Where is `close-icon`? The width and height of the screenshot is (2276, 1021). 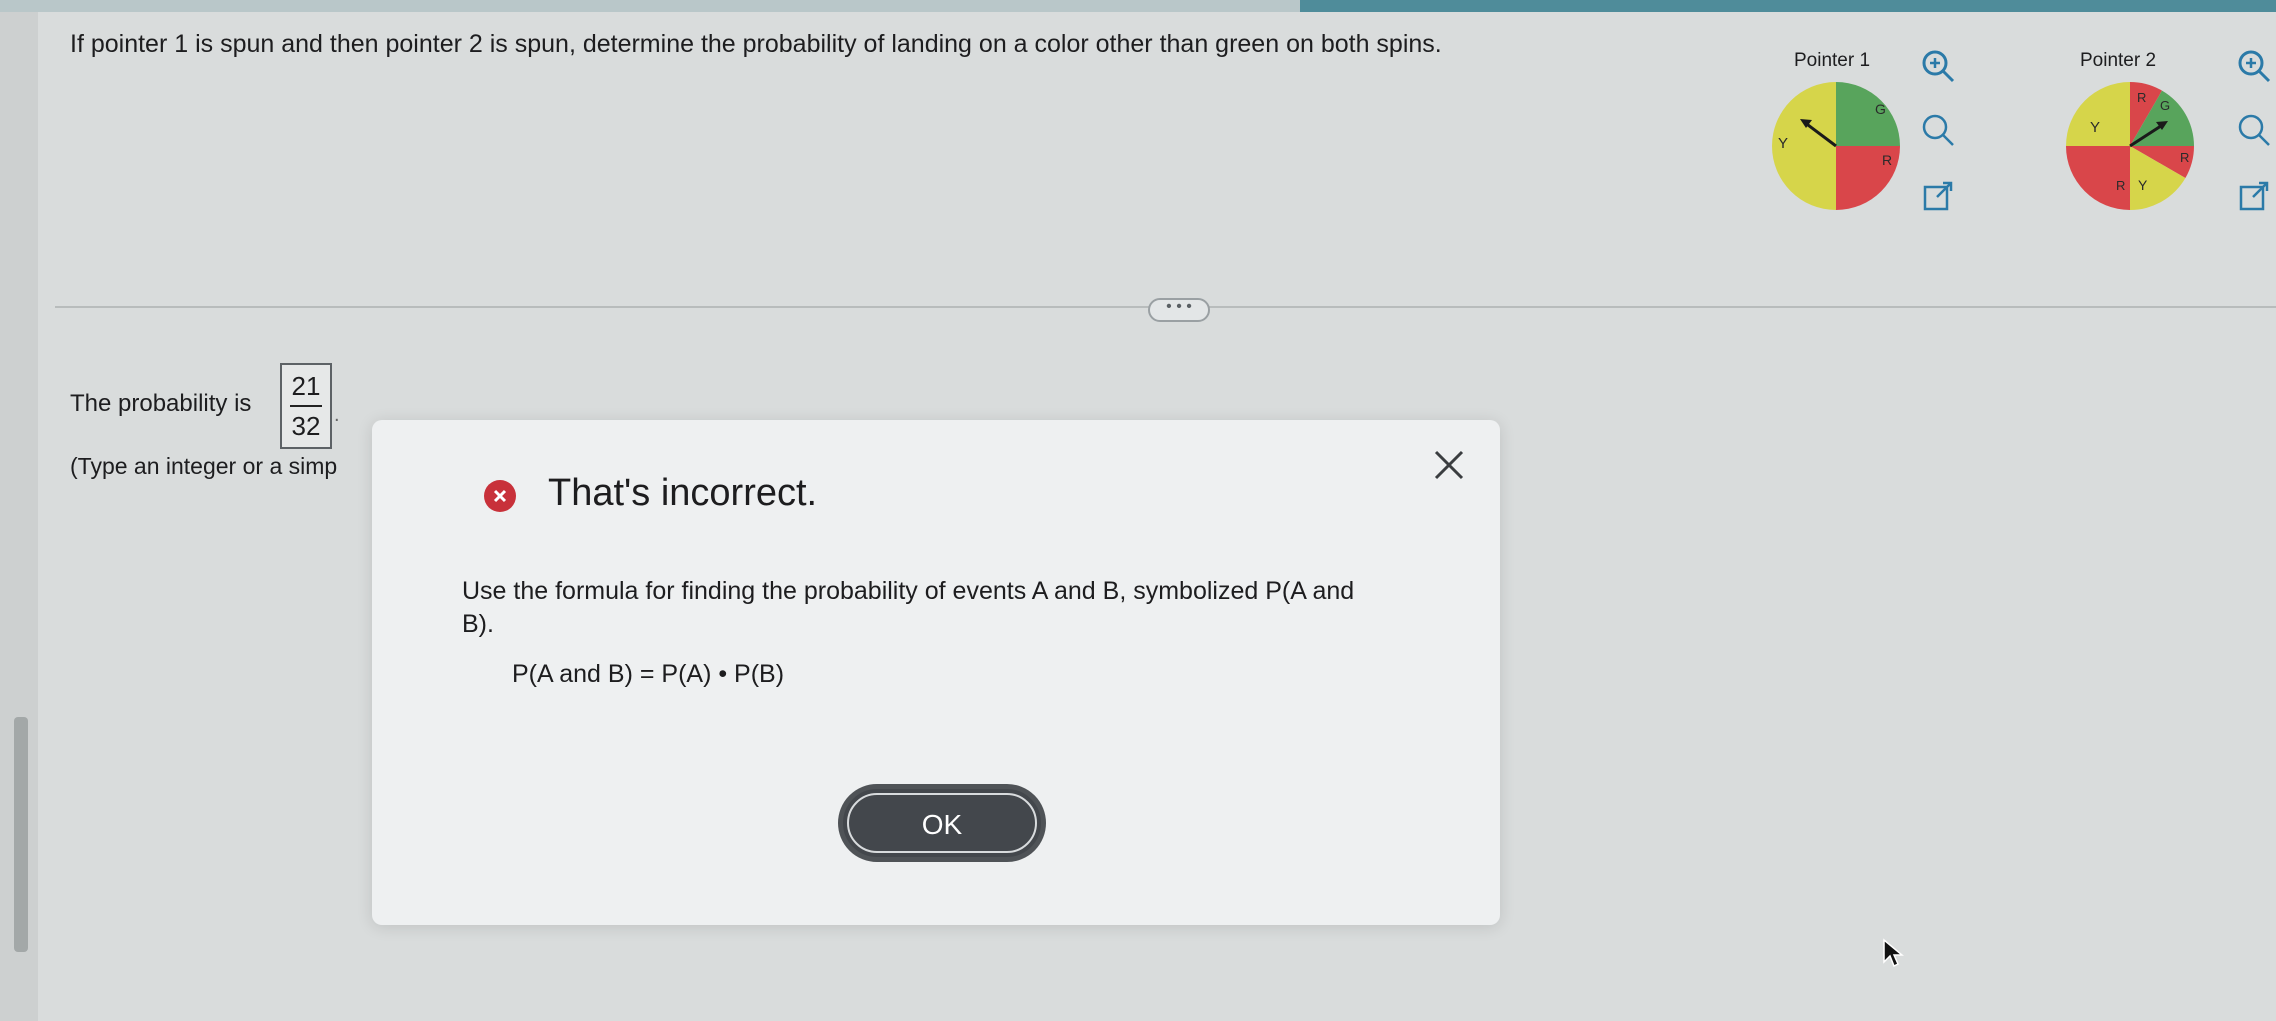 close-icon is located at coordinates (1449, 465).